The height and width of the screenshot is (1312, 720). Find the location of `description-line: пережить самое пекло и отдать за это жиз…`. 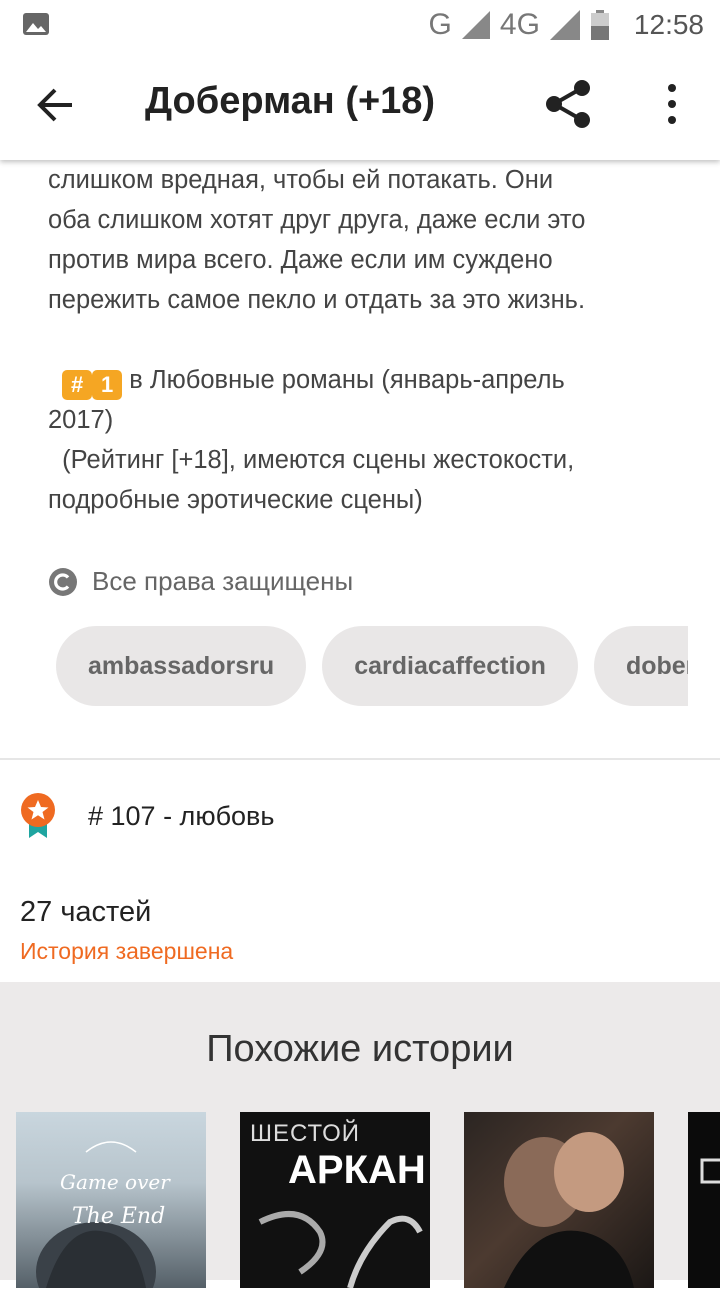

description-line: пережить самое пекло и отдать за это жиз… is located at coordinates (317, 300).